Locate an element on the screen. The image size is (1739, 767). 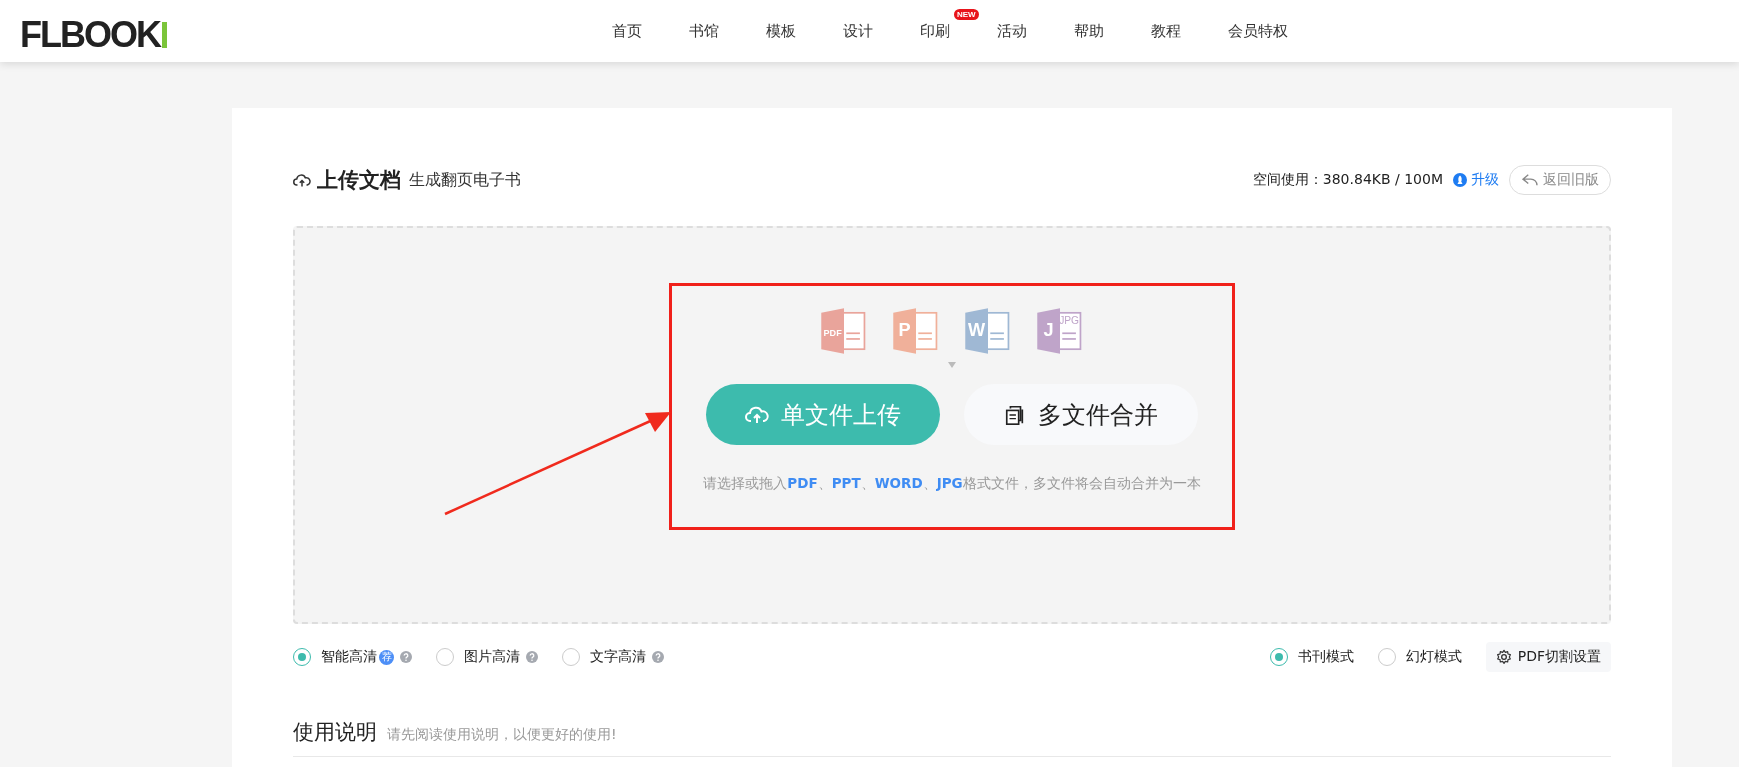
upgrade-link: 升级 is located at coordinates (1485, 180).